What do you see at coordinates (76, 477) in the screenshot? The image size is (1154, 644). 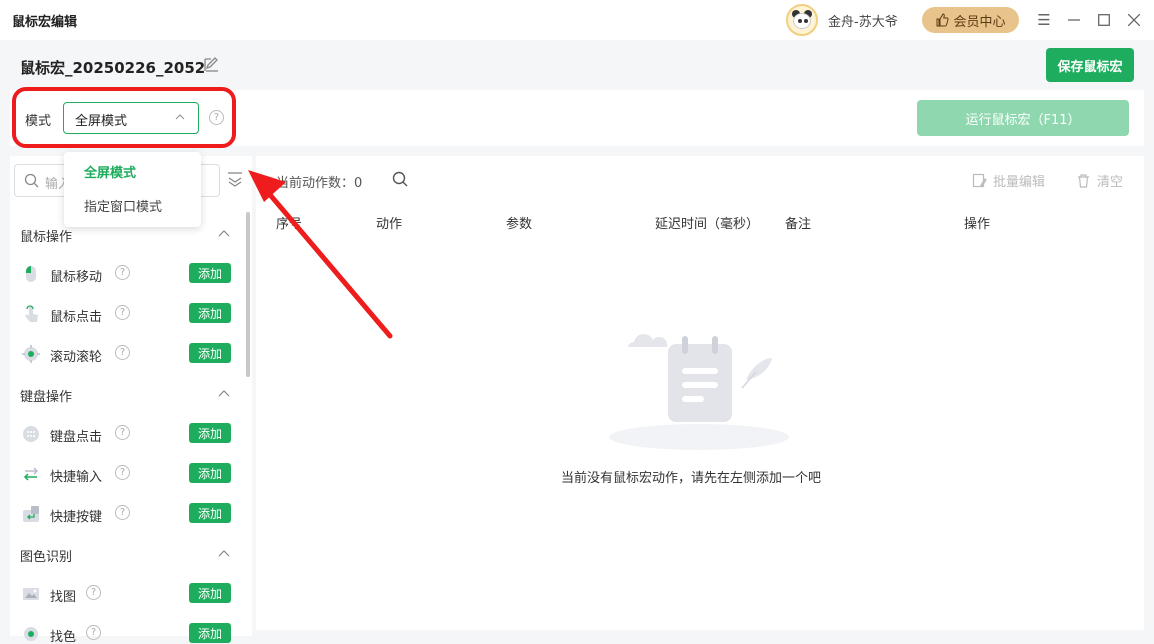 I see `item-label: 快捷输入` at bounding box center [76, 477].